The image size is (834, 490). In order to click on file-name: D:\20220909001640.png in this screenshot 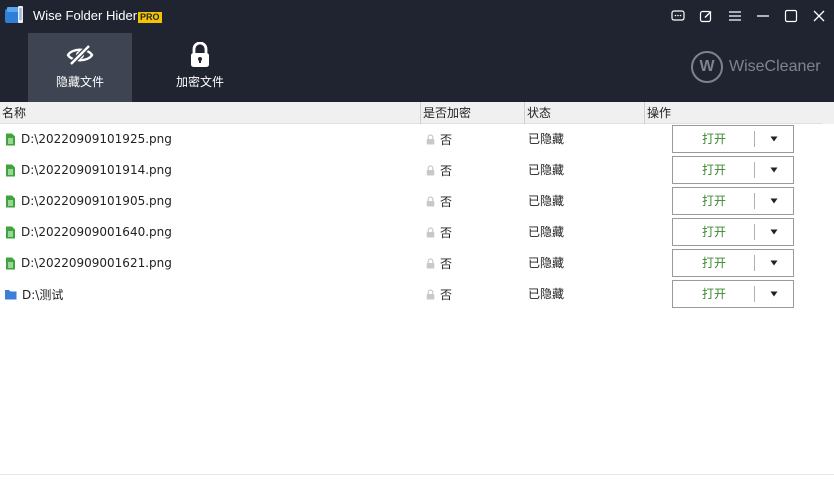, I will do `click(96, 232)`.